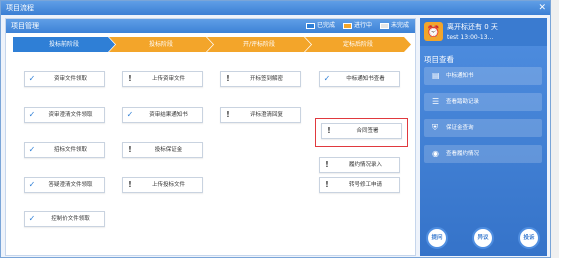  What do you see at coordinates (162, 150) in the screenshot?
I see `task-card: ! 投标保证金` at bounding box center [162, 150].